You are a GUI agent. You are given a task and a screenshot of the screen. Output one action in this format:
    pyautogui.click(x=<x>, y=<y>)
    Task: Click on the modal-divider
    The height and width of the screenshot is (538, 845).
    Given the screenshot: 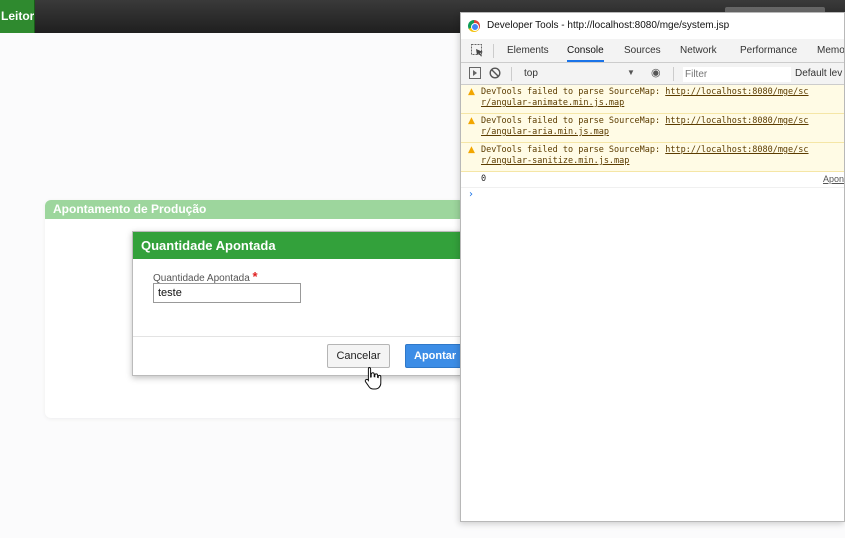 What is the action you would take?
    pyautogui.click(x=297, y=336)
    